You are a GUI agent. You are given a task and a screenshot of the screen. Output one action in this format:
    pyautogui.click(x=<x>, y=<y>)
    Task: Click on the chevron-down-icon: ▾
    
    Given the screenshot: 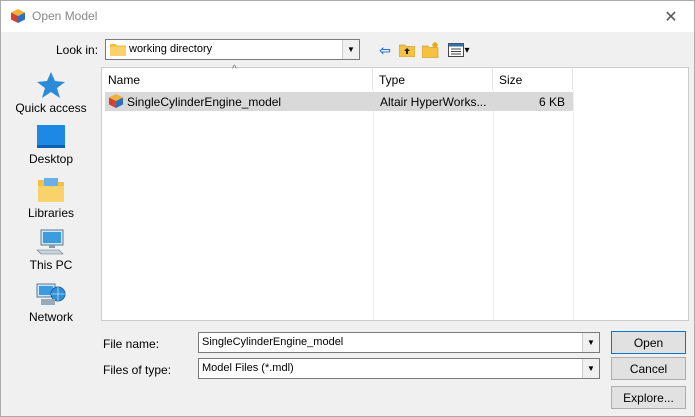 What is the action you would take?
    pyautogui.click(x=467, y=50)
    